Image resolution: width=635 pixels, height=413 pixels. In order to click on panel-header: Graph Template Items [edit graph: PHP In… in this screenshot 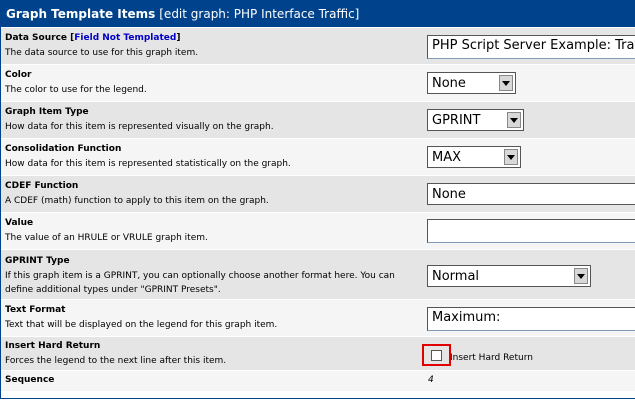, I will do `click(318, 14)`.